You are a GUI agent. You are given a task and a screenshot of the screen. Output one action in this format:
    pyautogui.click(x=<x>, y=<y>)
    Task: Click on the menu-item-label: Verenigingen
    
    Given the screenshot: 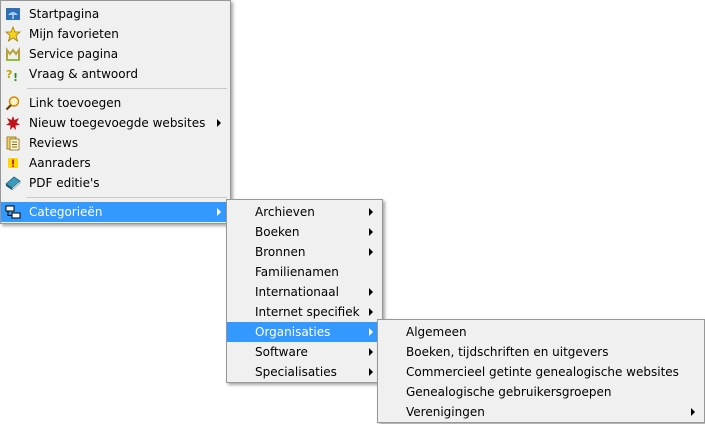 What is the action you would take?
    pyautogui.click(x=445, y=412)
    